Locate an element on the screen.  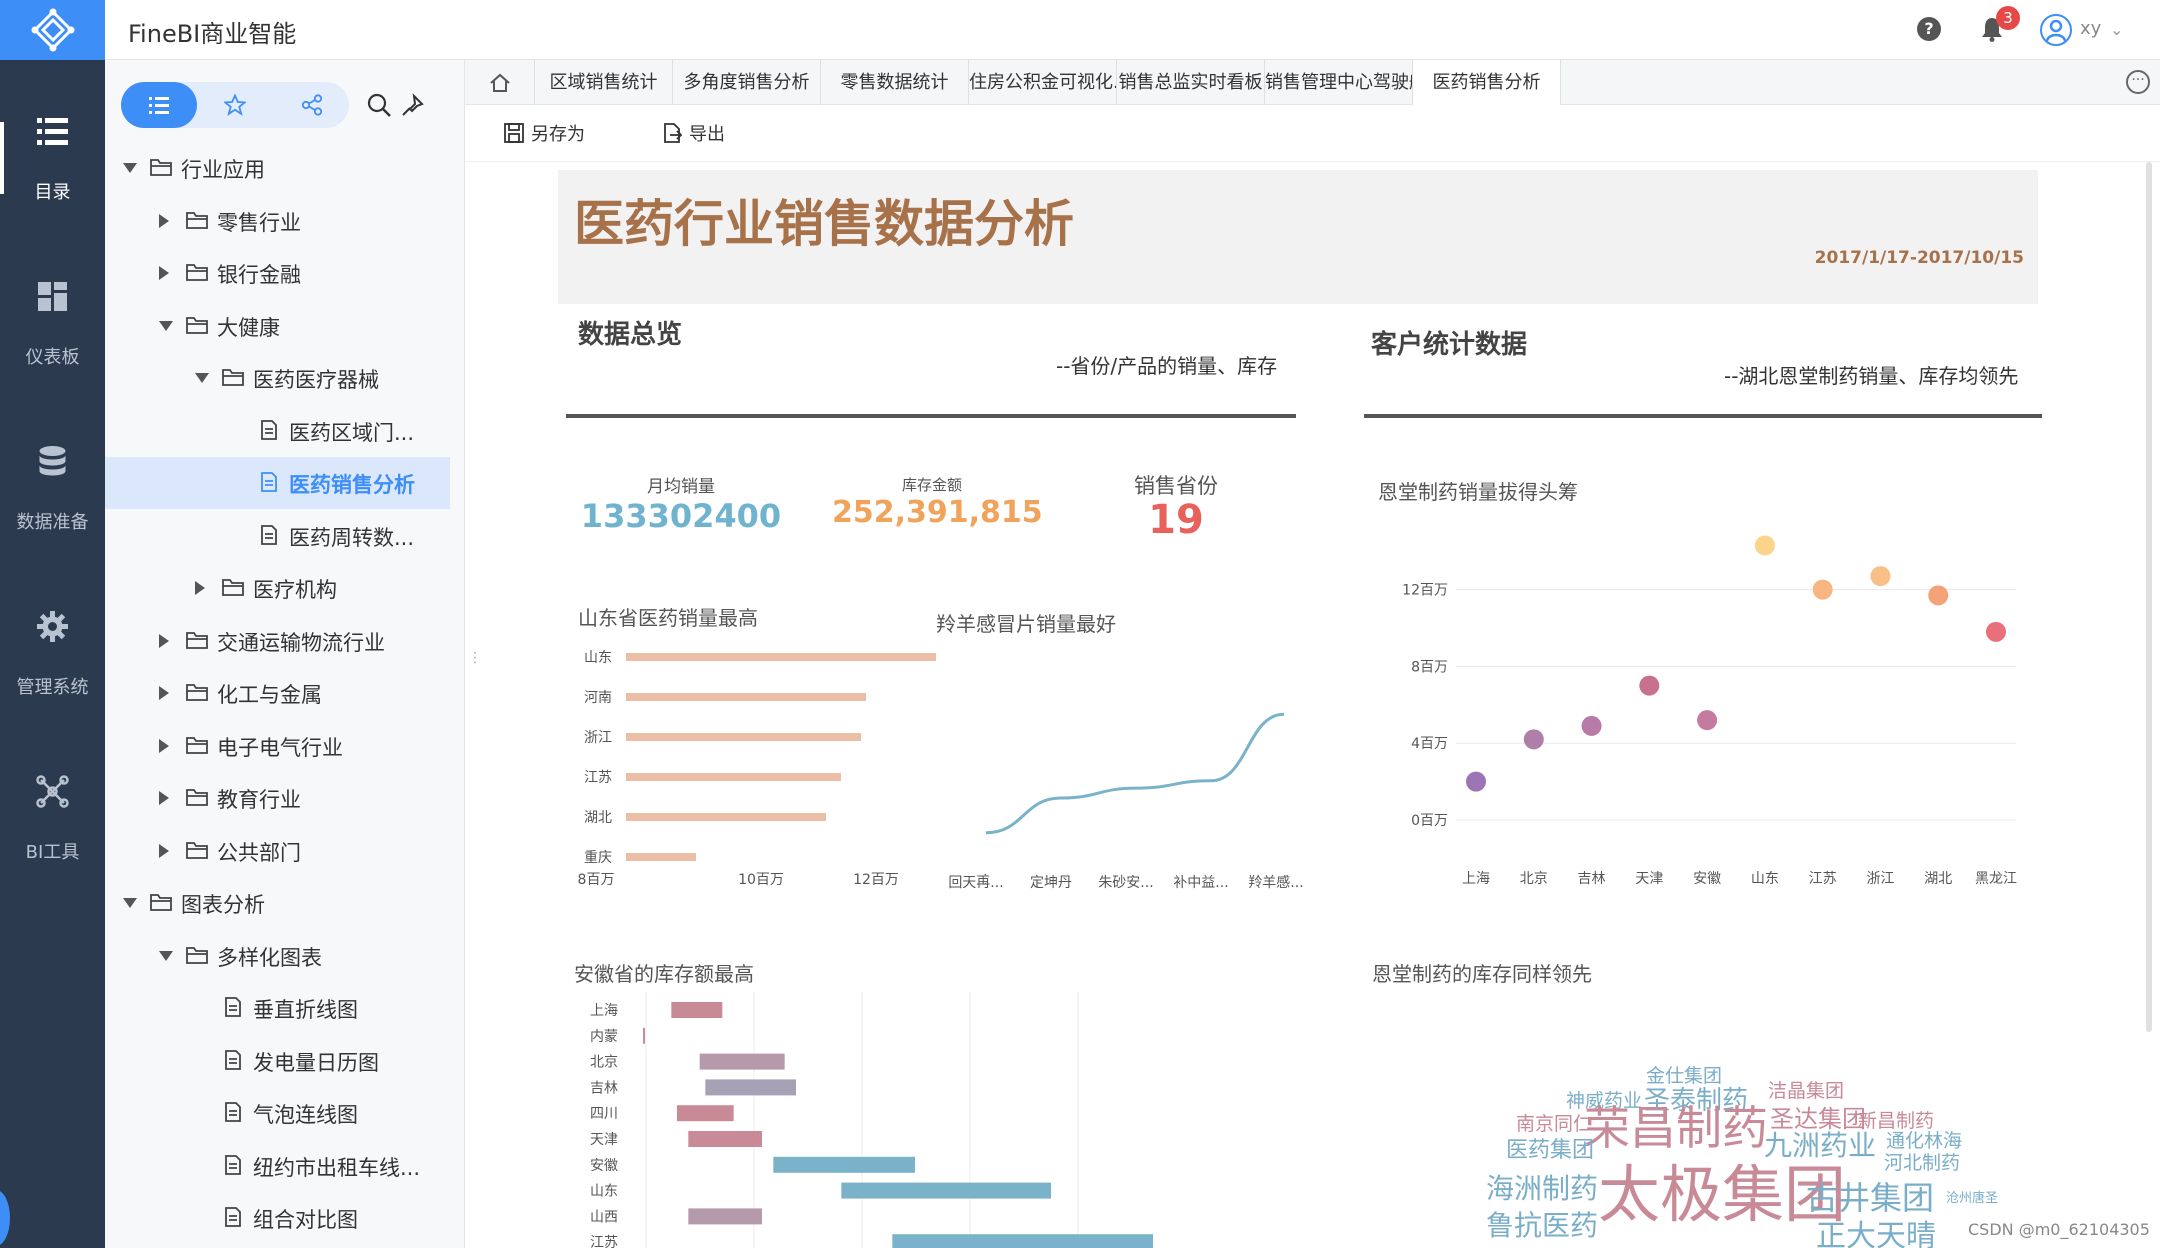
tree-row: 化工与金属 is located at coordinates (277, 693).